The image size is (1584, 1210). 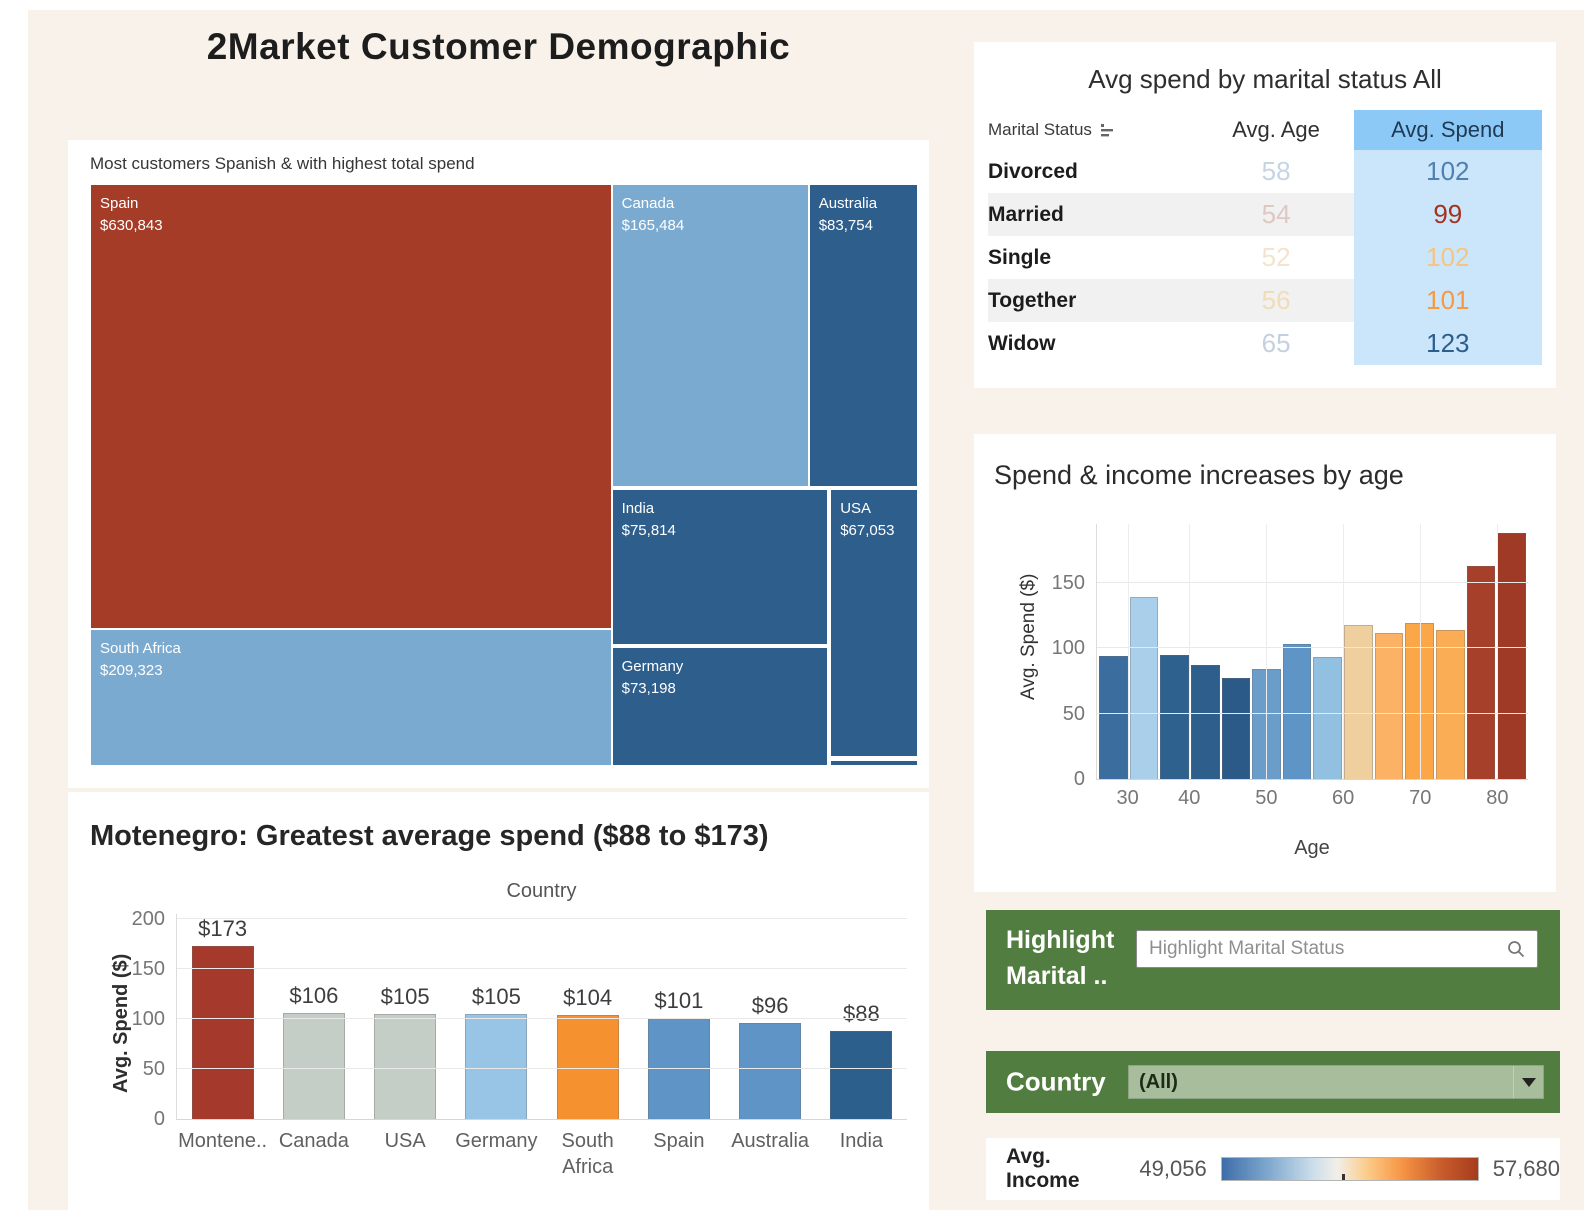 What do you see at coordinates (1447, 130) in the screenshot?
I see `column-header-avg-spend: Avg. Spend` at bounding box center [1447, 130].